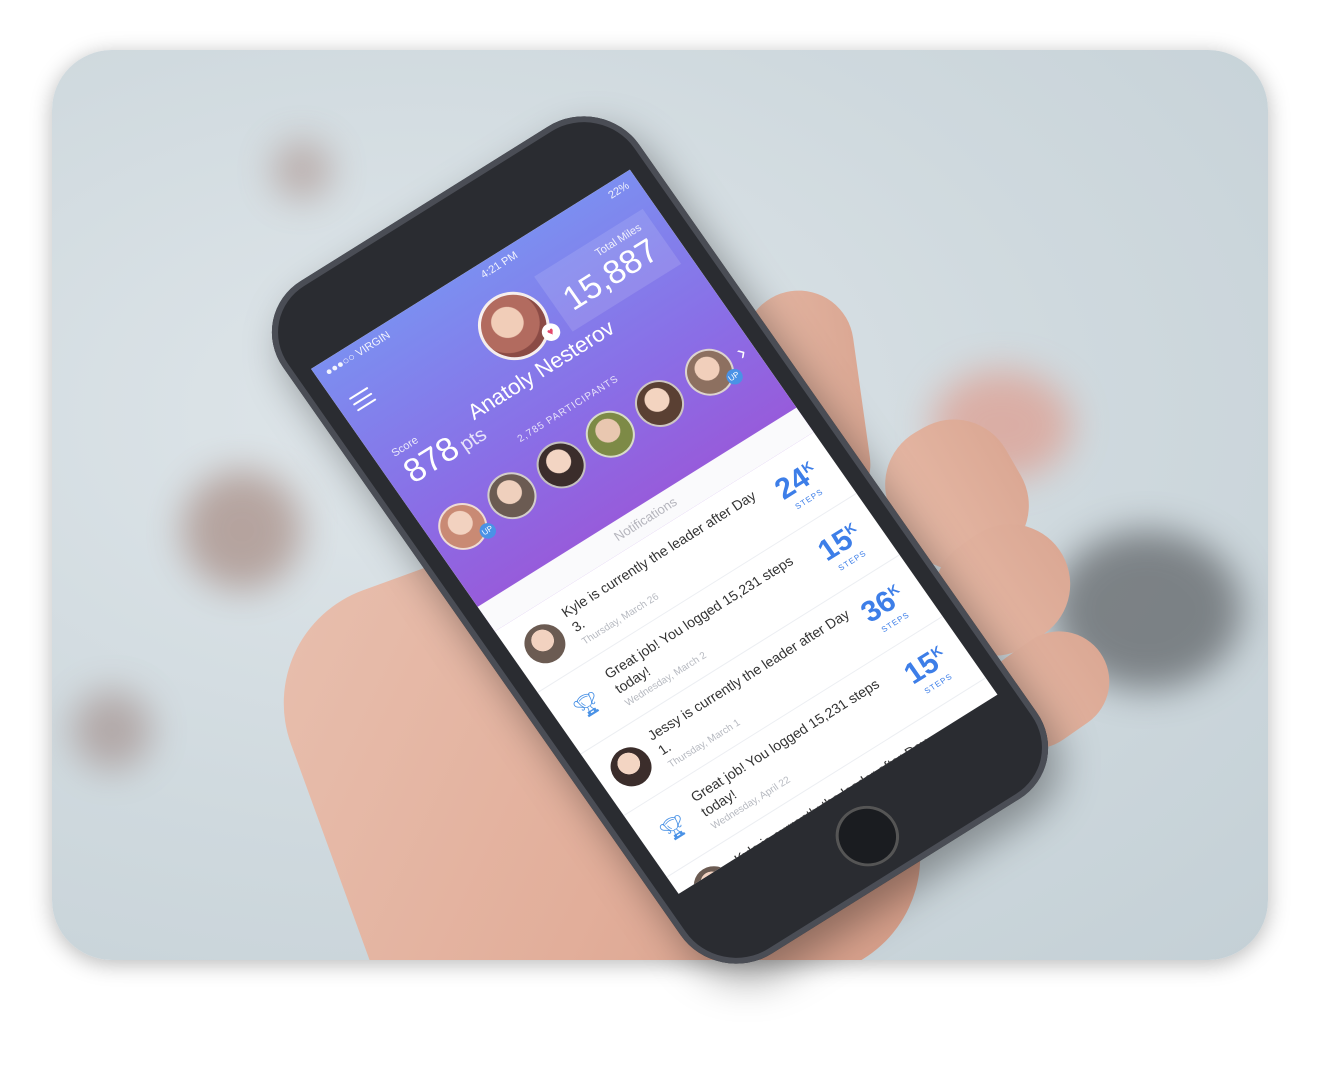 The width and height of the screenshot is (1332, 1084). I want to click on steps-count: 24K, so click(964, 727).